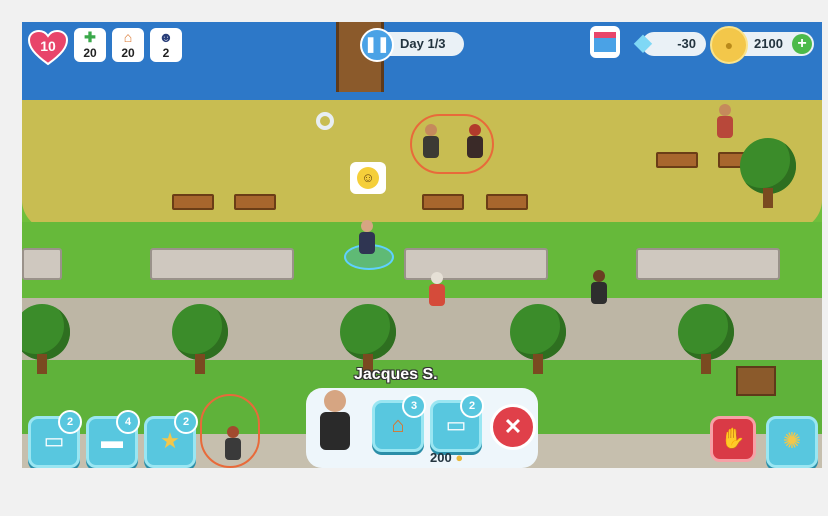 The image size is (828, 516). What do you see at coordinates (186, 422) in the screenshot?
I see `badge-tool-count: 2` at bounding box center [186, 422].